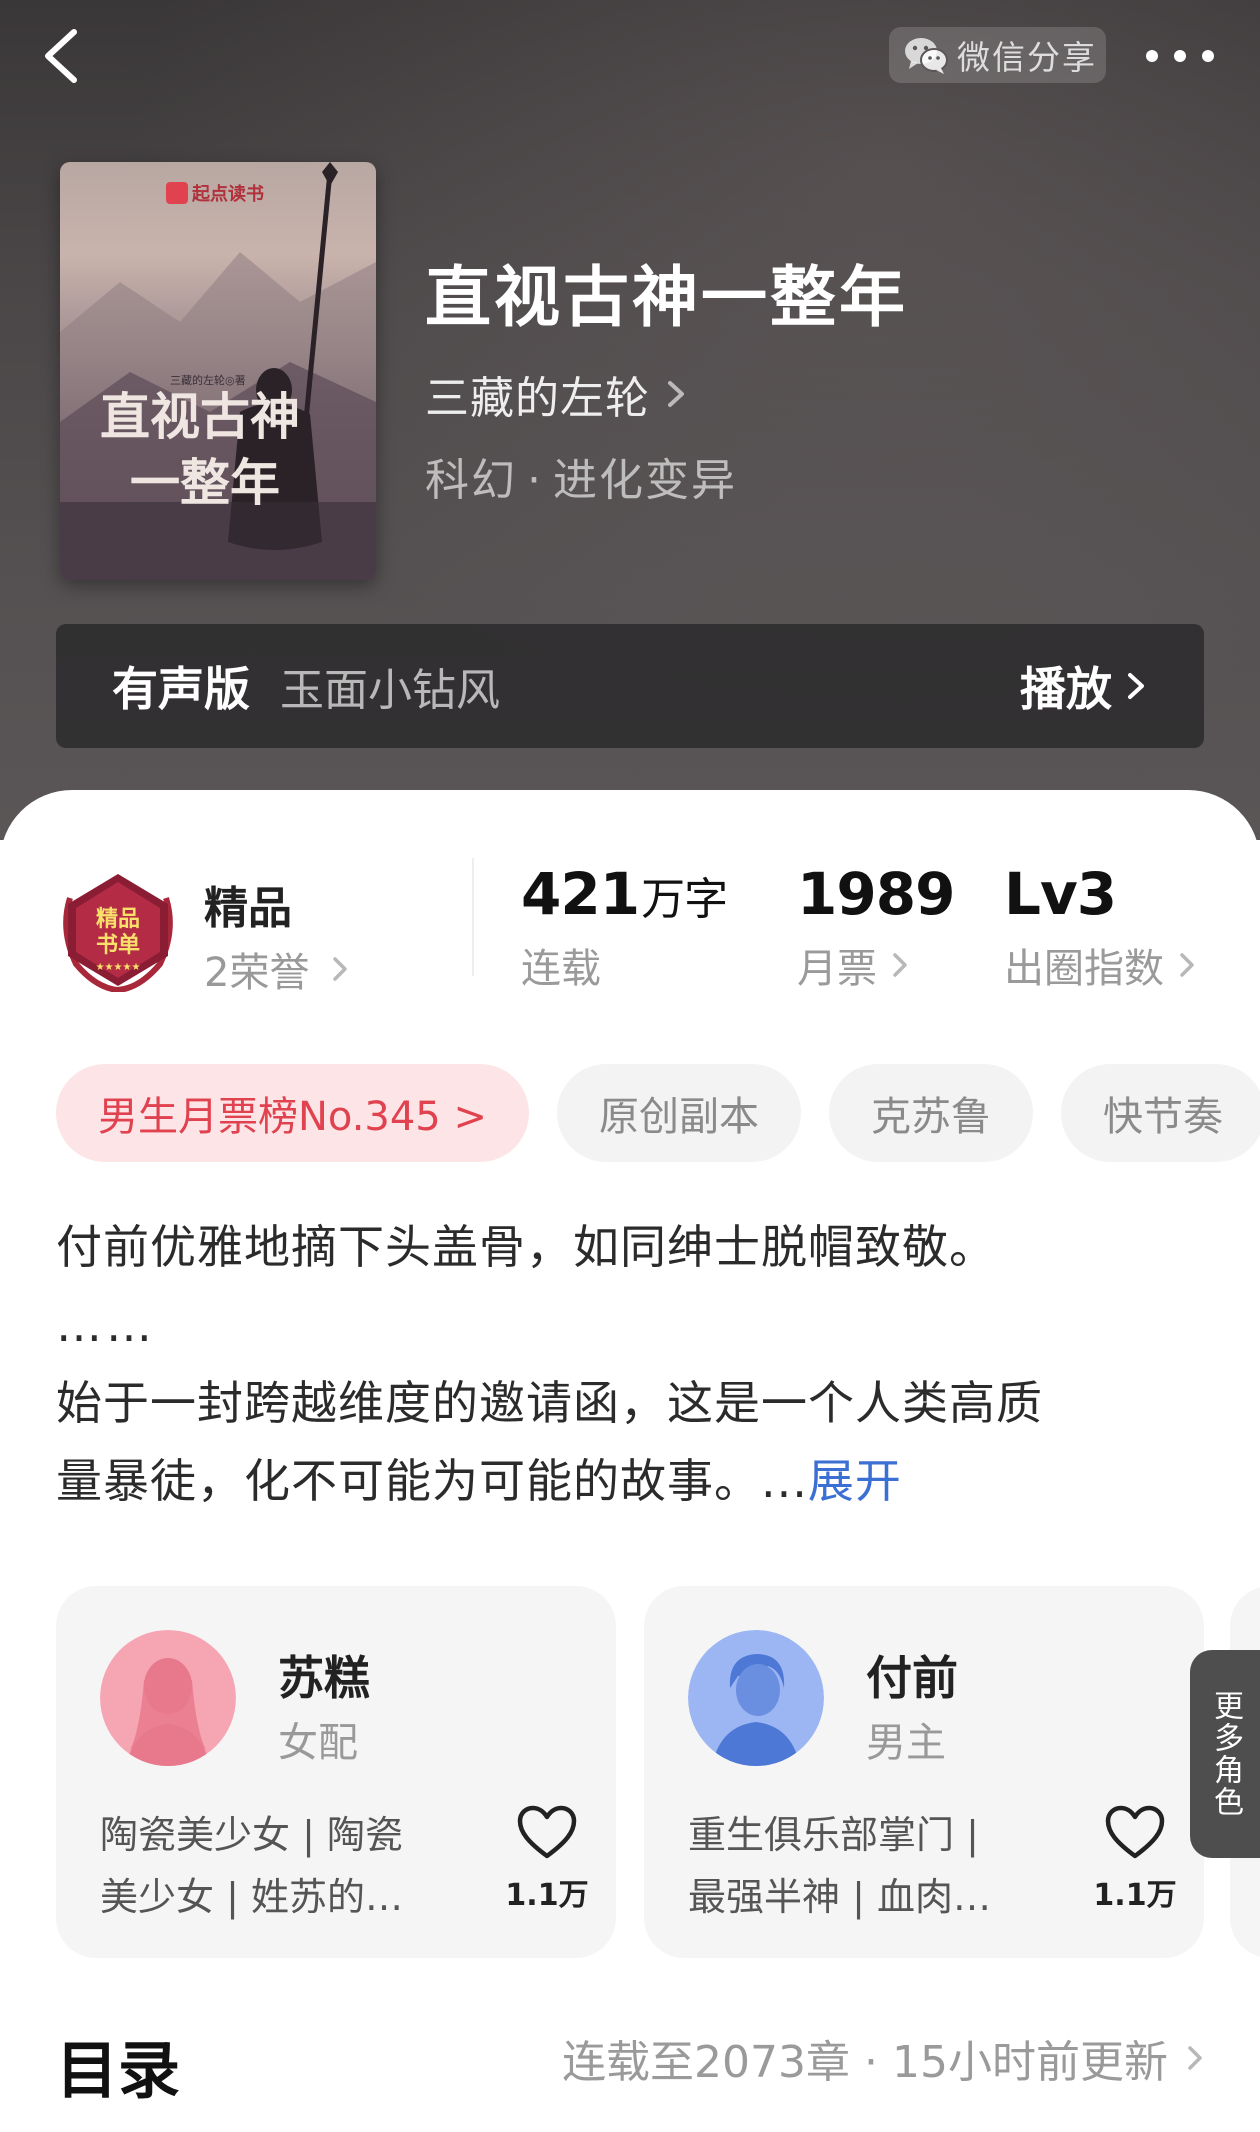 The height and width of the screenshot is (2132, 1260). I want to click on character-role: 女配, so click(318, 1743).